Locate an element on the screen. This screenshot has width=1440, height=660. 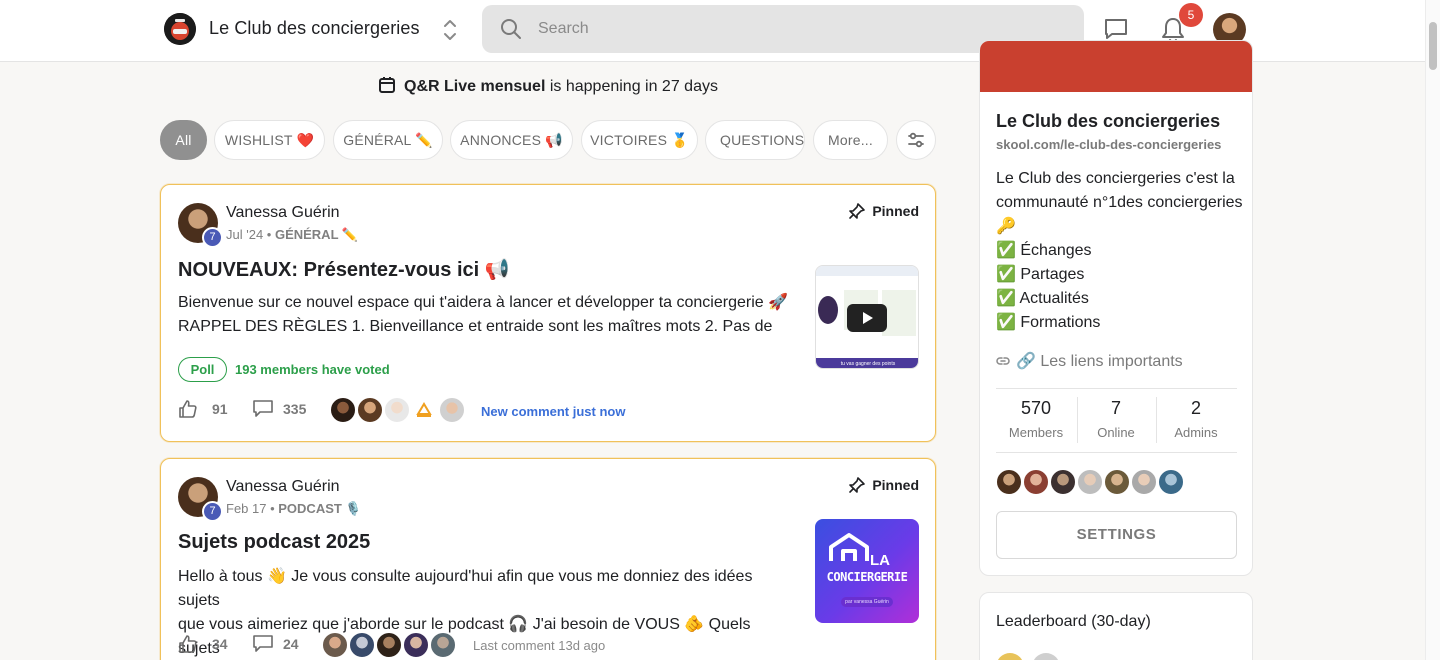
chevron-up-down-icon is located at coordinates (450, 30).